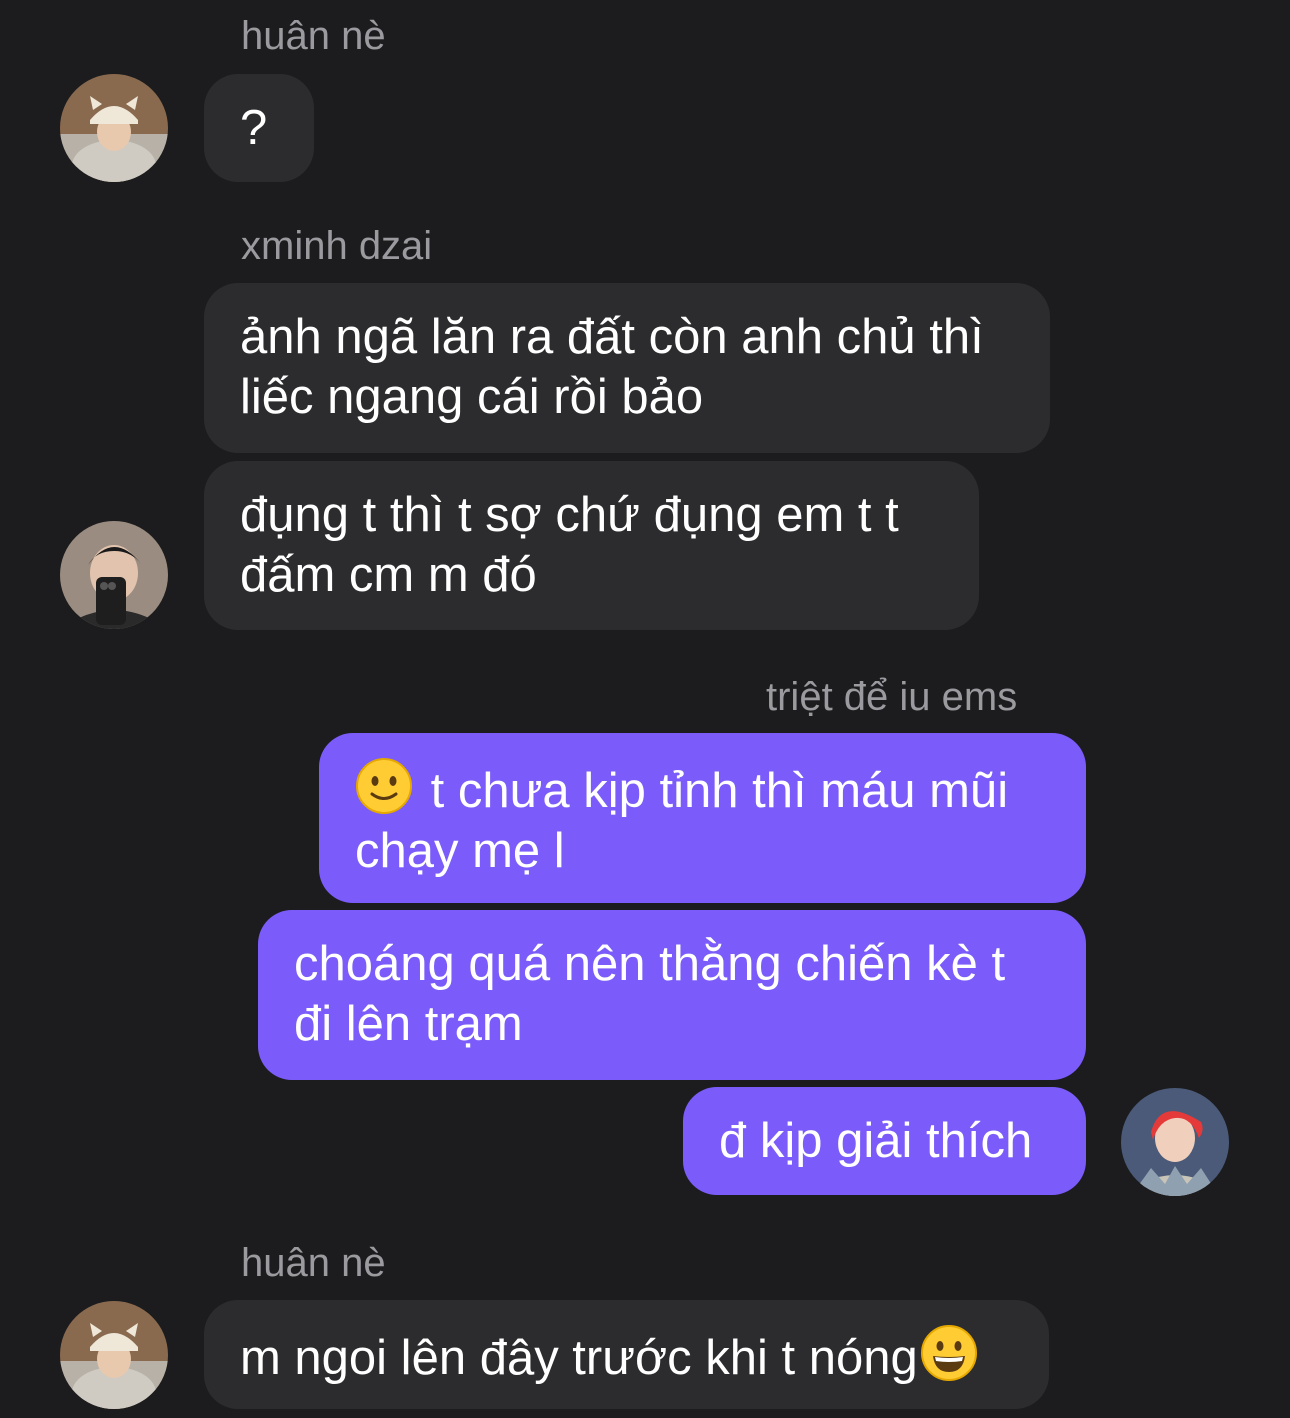  I want to click on sender-name: xminh dzai, so click(337, 246).